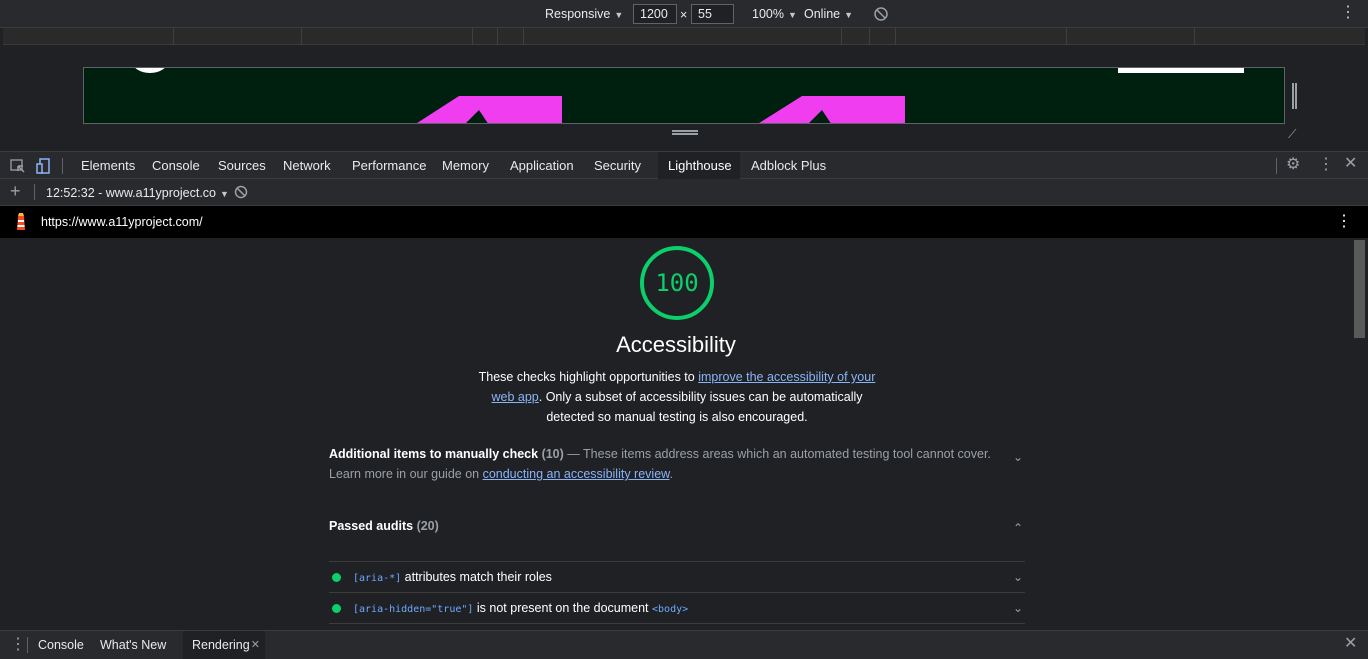 The width and height of the screenshot is (1368, 659). Describe the element at coordinates (371, 526) in the screenshot. I see `group-title: Passed audits` at that location.